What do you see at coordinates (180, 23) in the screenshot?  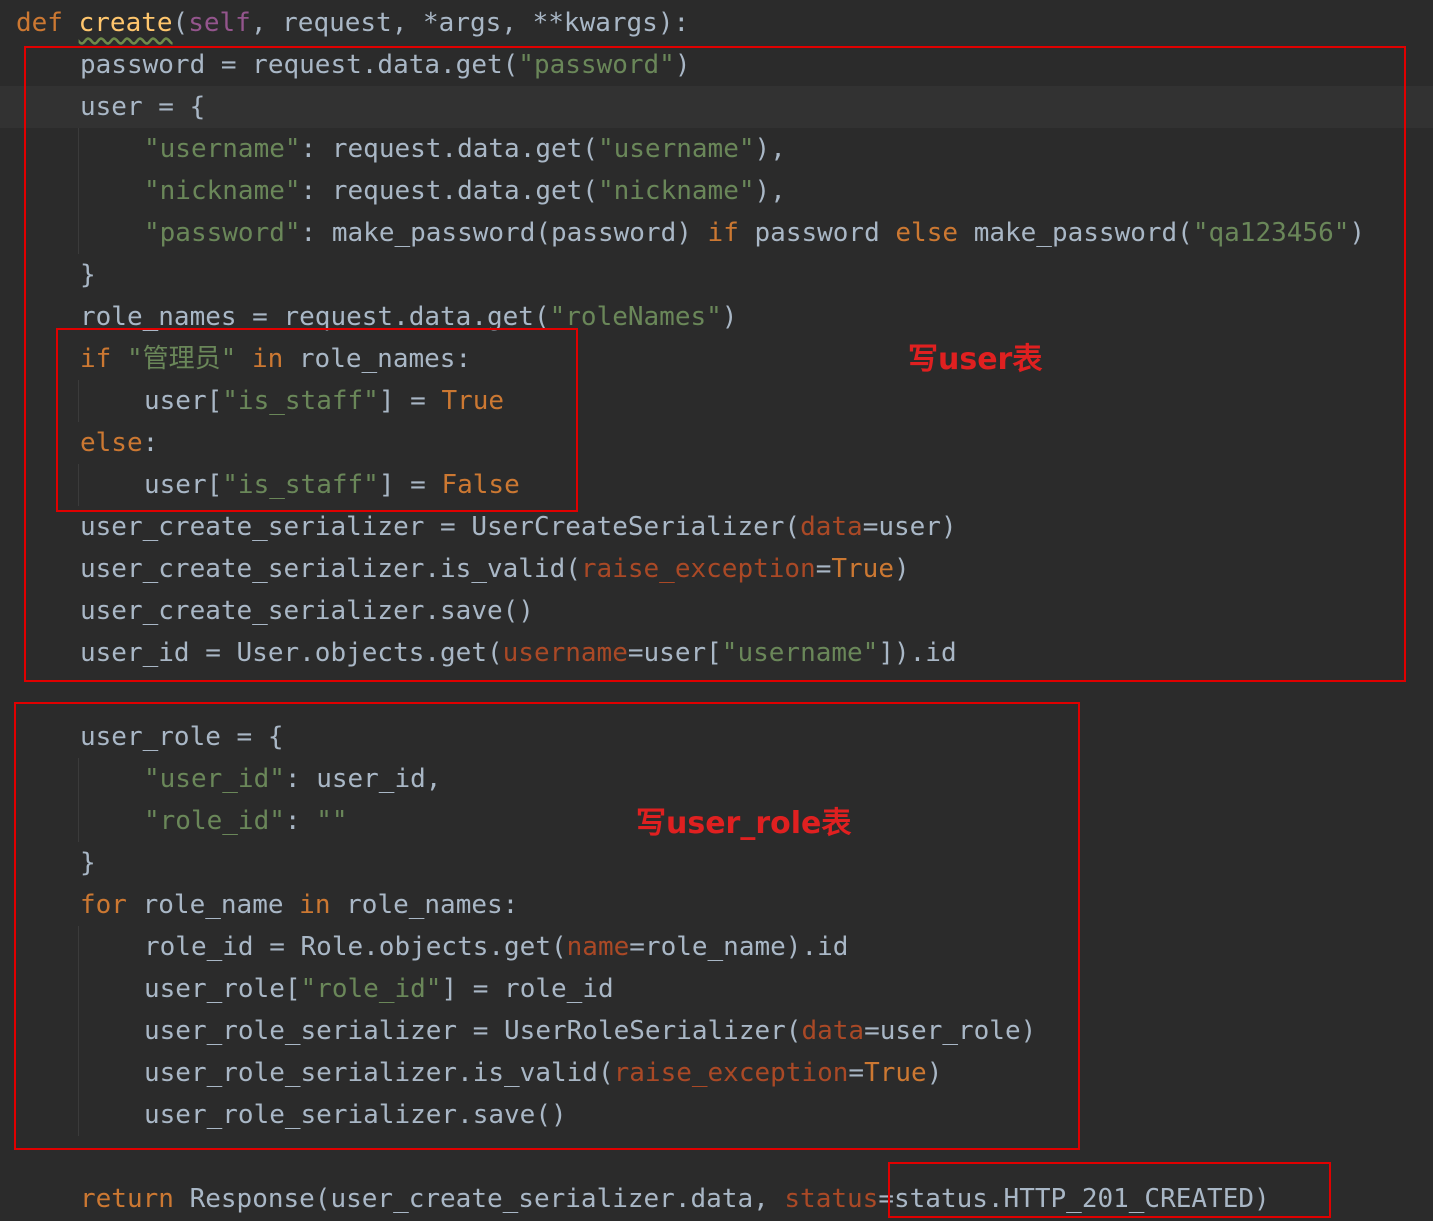 I see `code-token: (` at bounding box center [180, 23].